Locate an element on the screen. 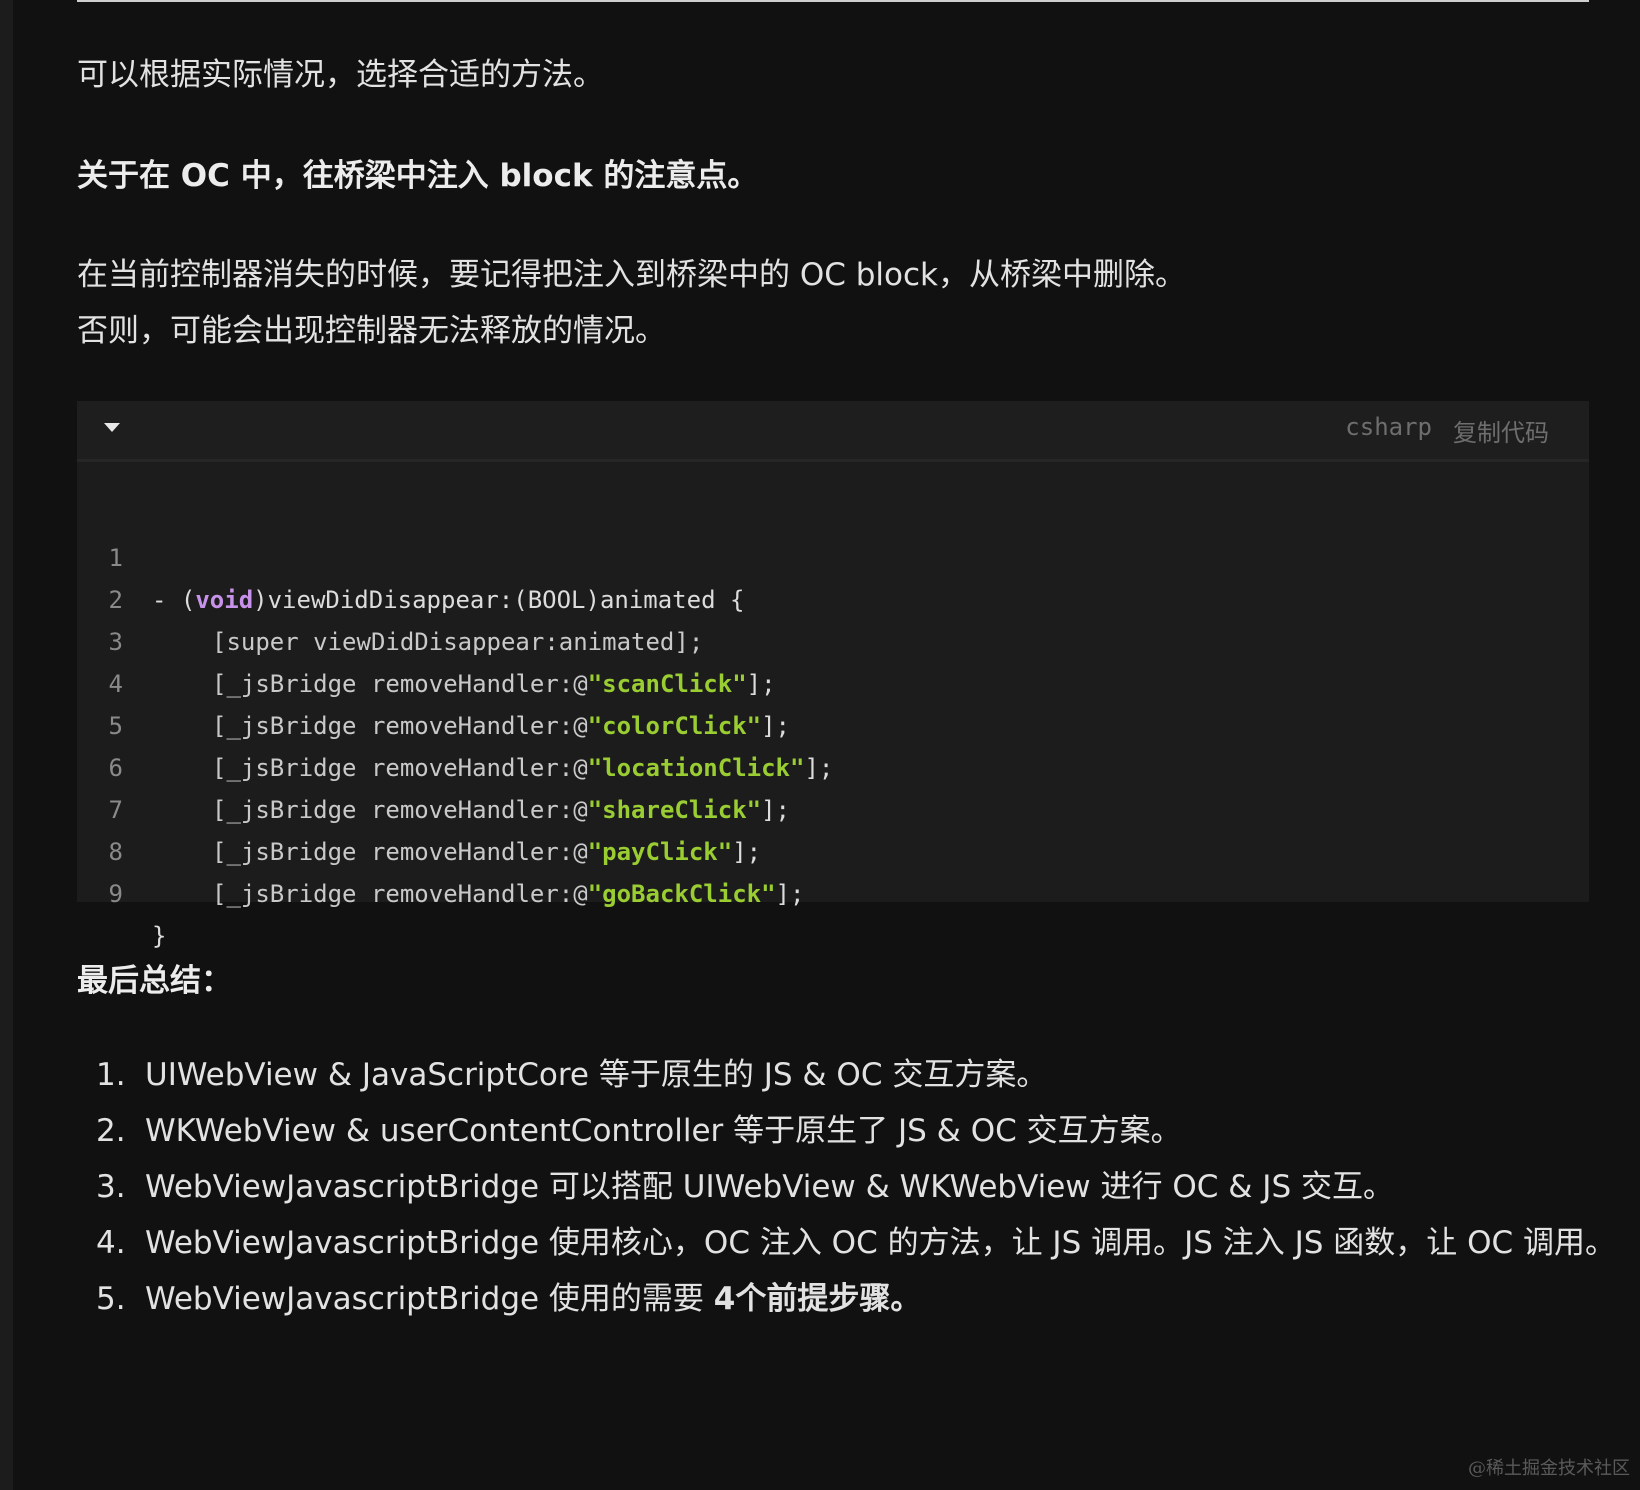  bold-text: 4个前提步骤。 is located at coordinates (817, 1299).